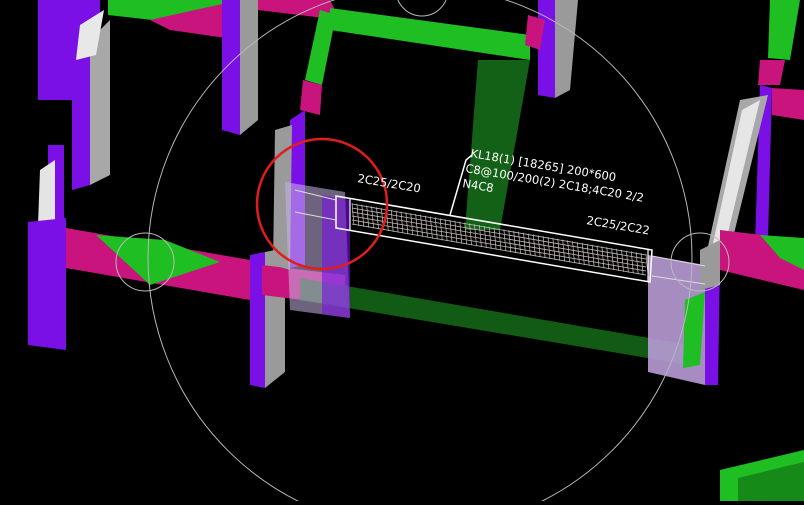  What do you see at coordinates (618, 225) in the screenshot?
I see `support-label-right: 2C25/2C22` at bounding box center [618, 225].